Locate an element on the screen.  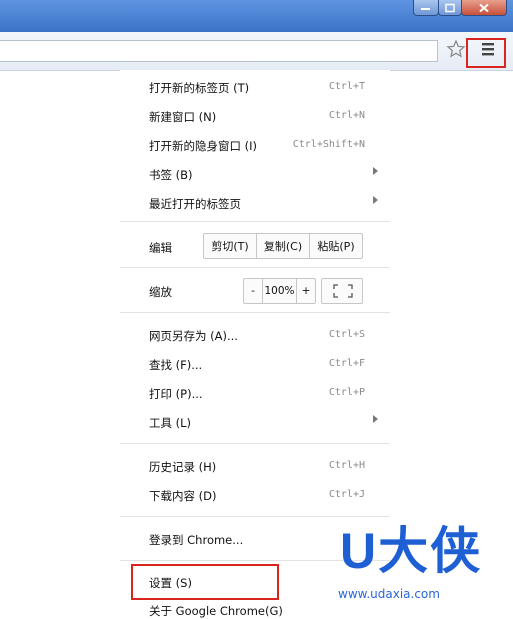
menu-item-downloads: 下载内容 (D) is located at coordinates (182, 496).